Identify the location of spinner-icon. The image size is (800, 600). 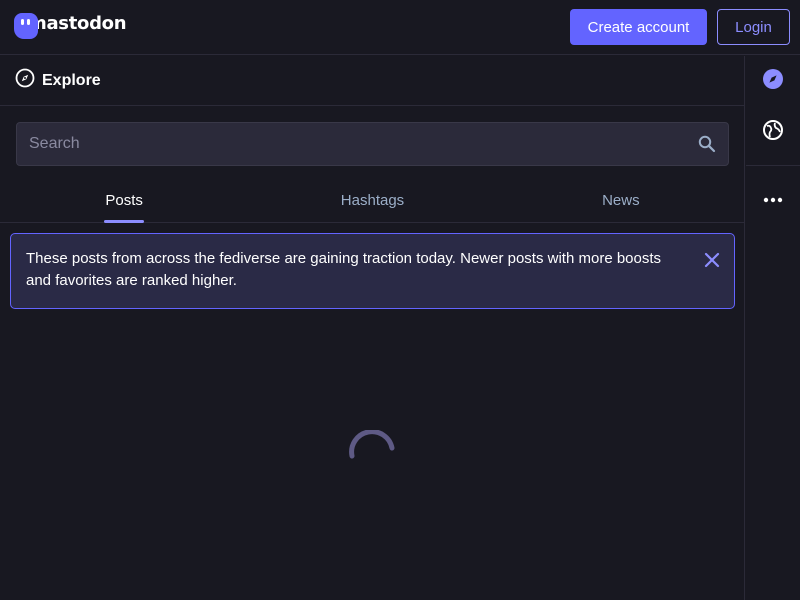
(373, 459).